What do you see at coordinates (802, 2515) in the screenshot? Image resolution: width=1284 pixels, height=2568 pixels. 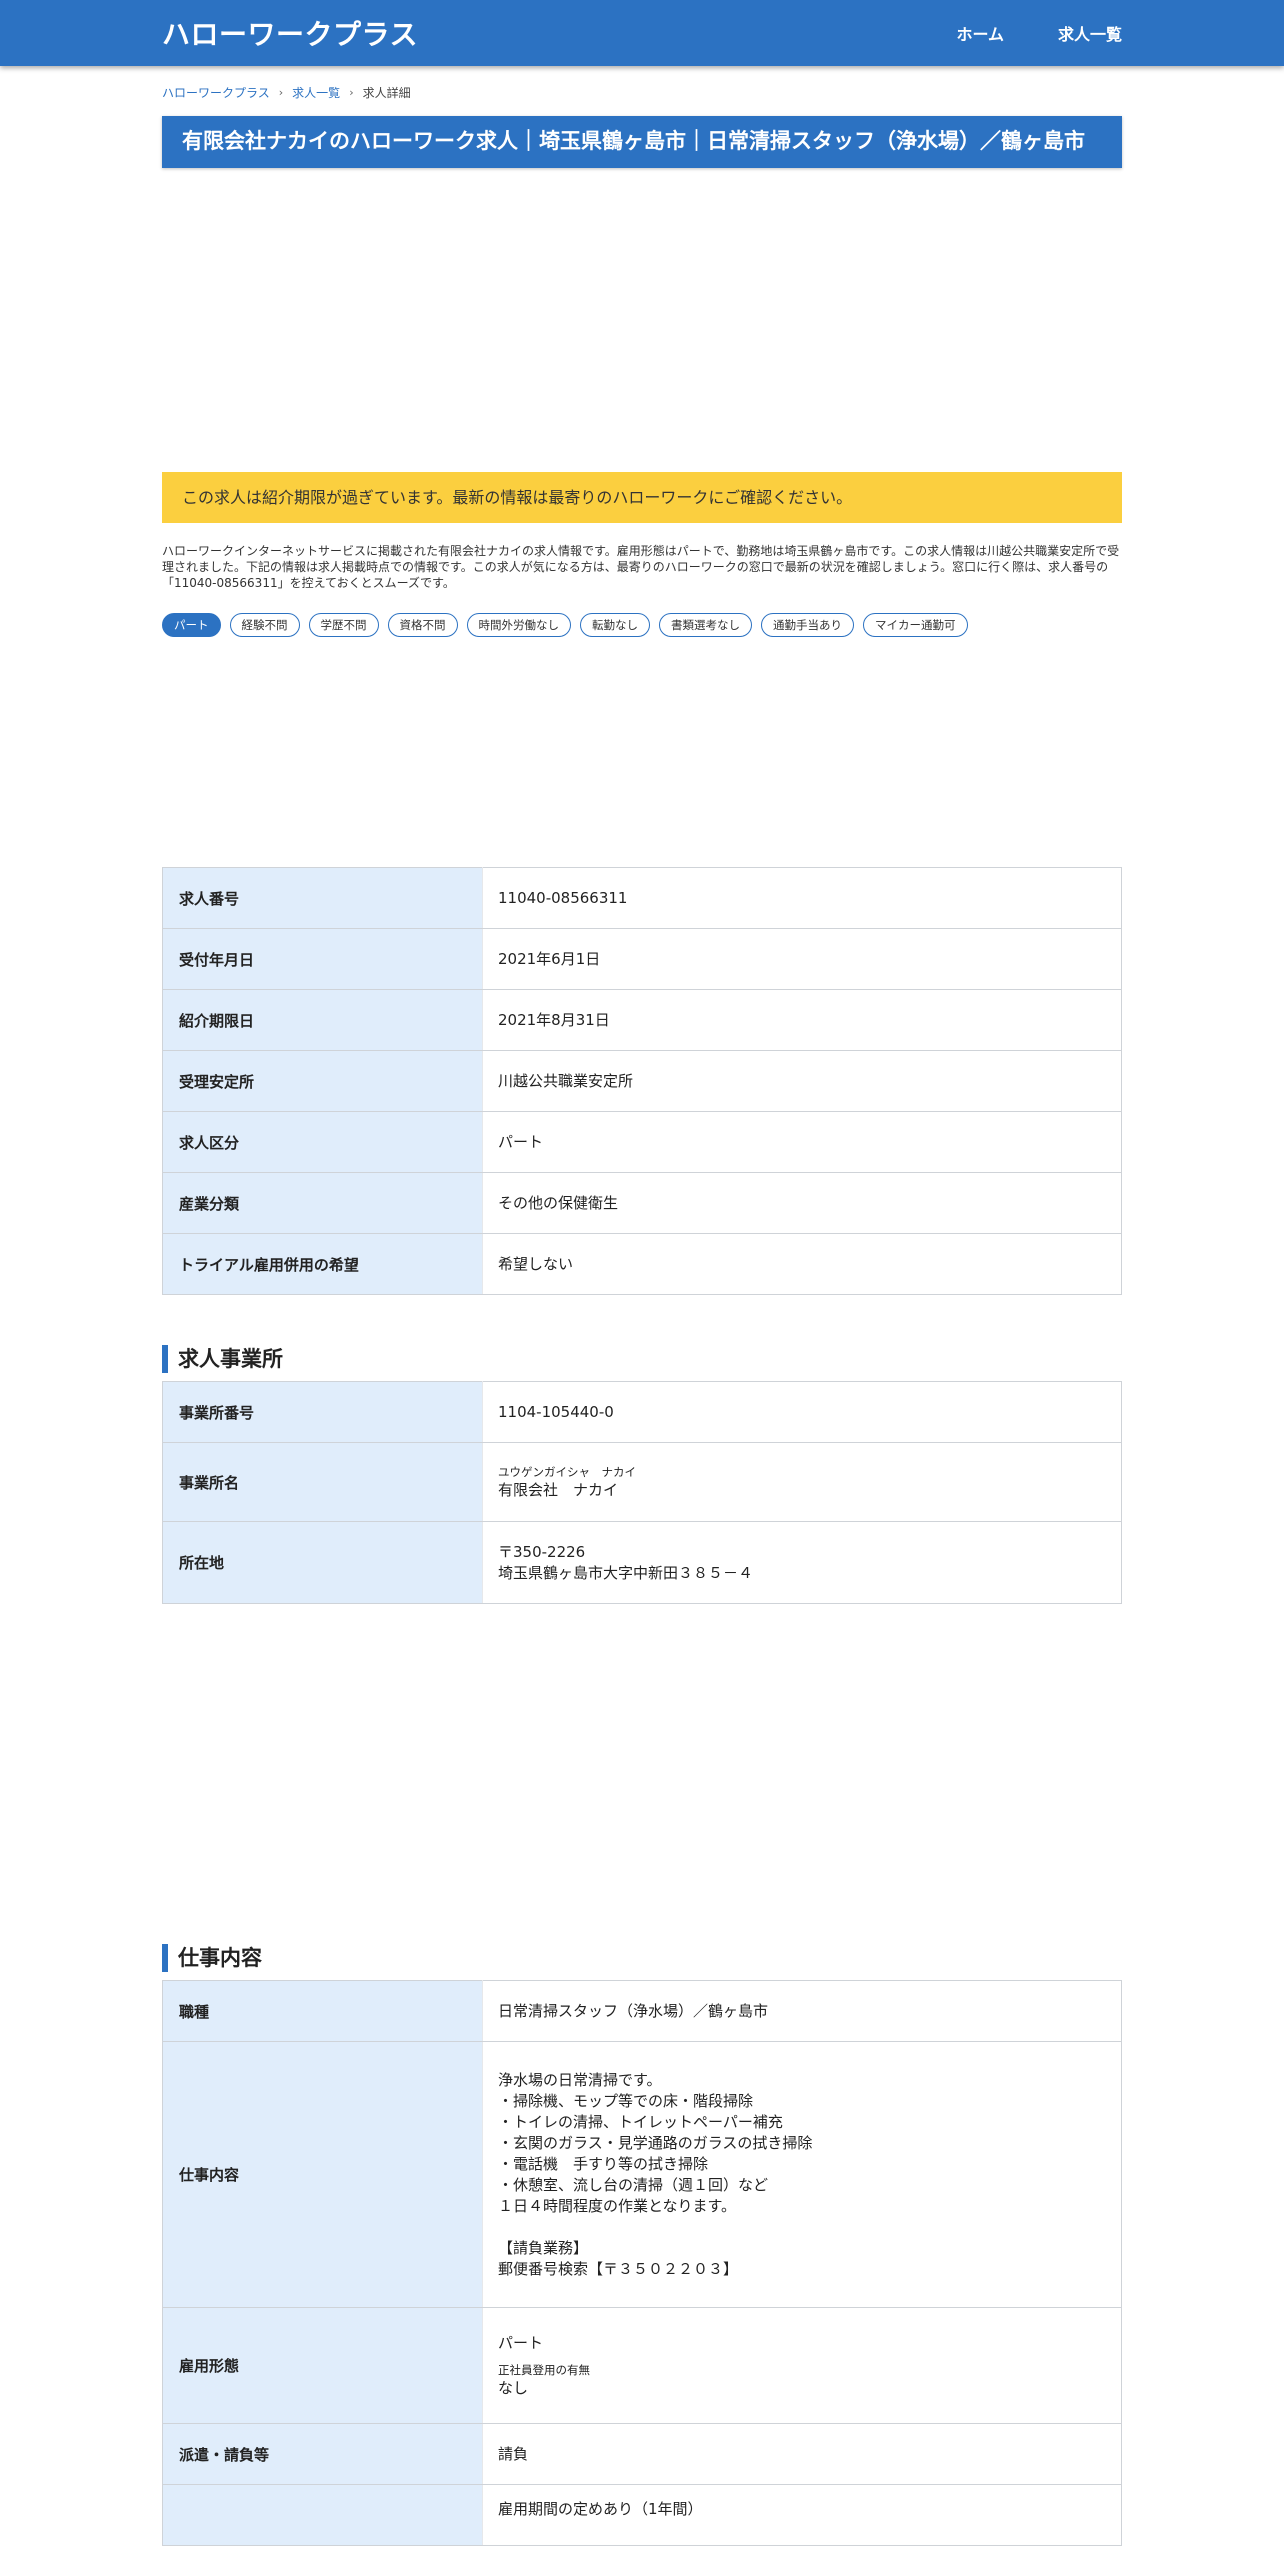 I see `employment-period: 雇用期間の定めあり（1年間）` at bounding box center [802, 2515].